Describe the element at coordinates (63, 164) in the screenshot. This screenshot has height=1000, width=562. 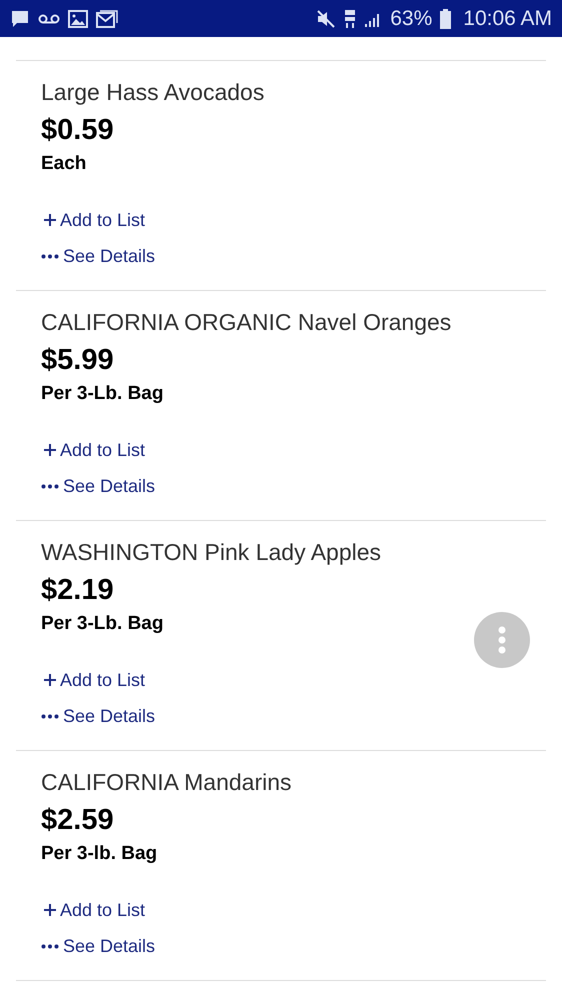
I see `price-unit: Each` at that location.